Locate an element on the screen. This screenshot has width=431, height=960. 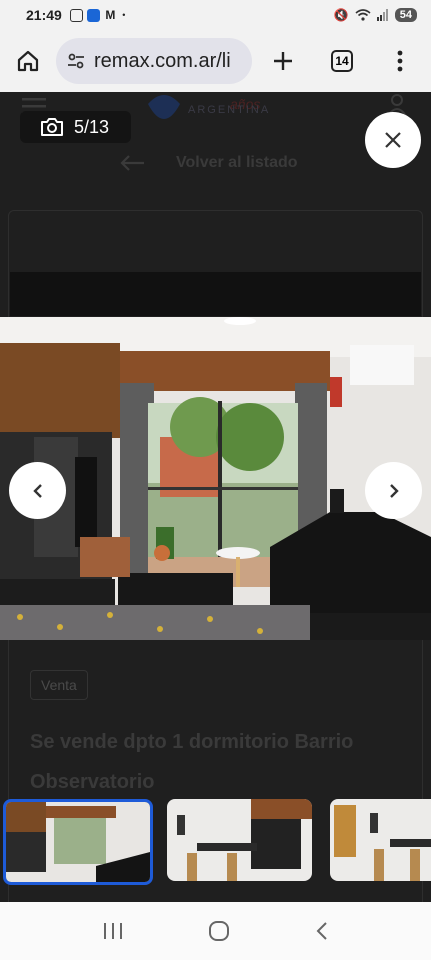
more-vert-icon is located at coordinates (400, 61).